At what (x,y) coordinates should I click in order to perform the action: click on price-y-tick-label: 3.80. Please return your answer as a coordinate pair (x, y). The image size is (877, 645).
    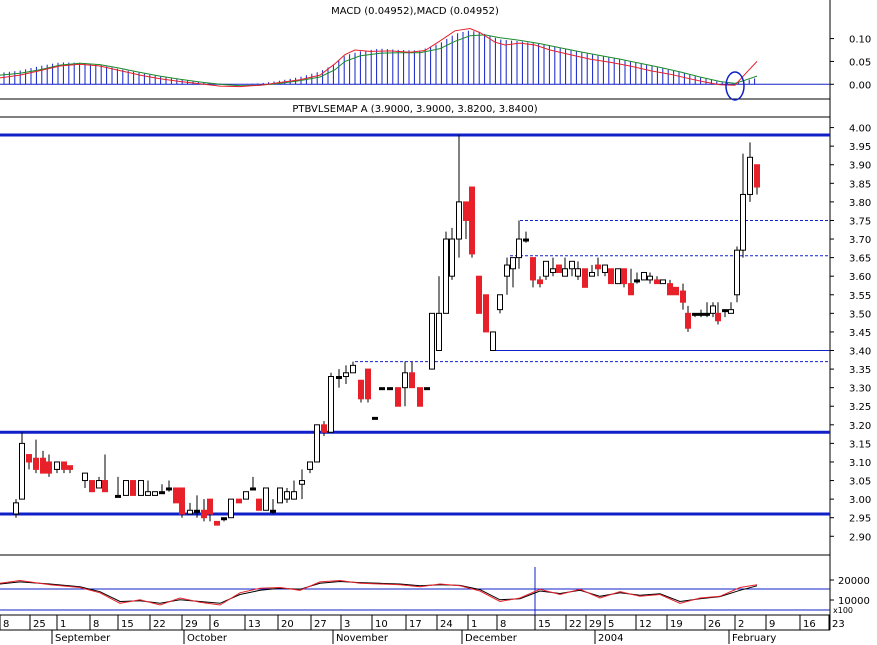
    Looking at the image, I should click on (860, 203).